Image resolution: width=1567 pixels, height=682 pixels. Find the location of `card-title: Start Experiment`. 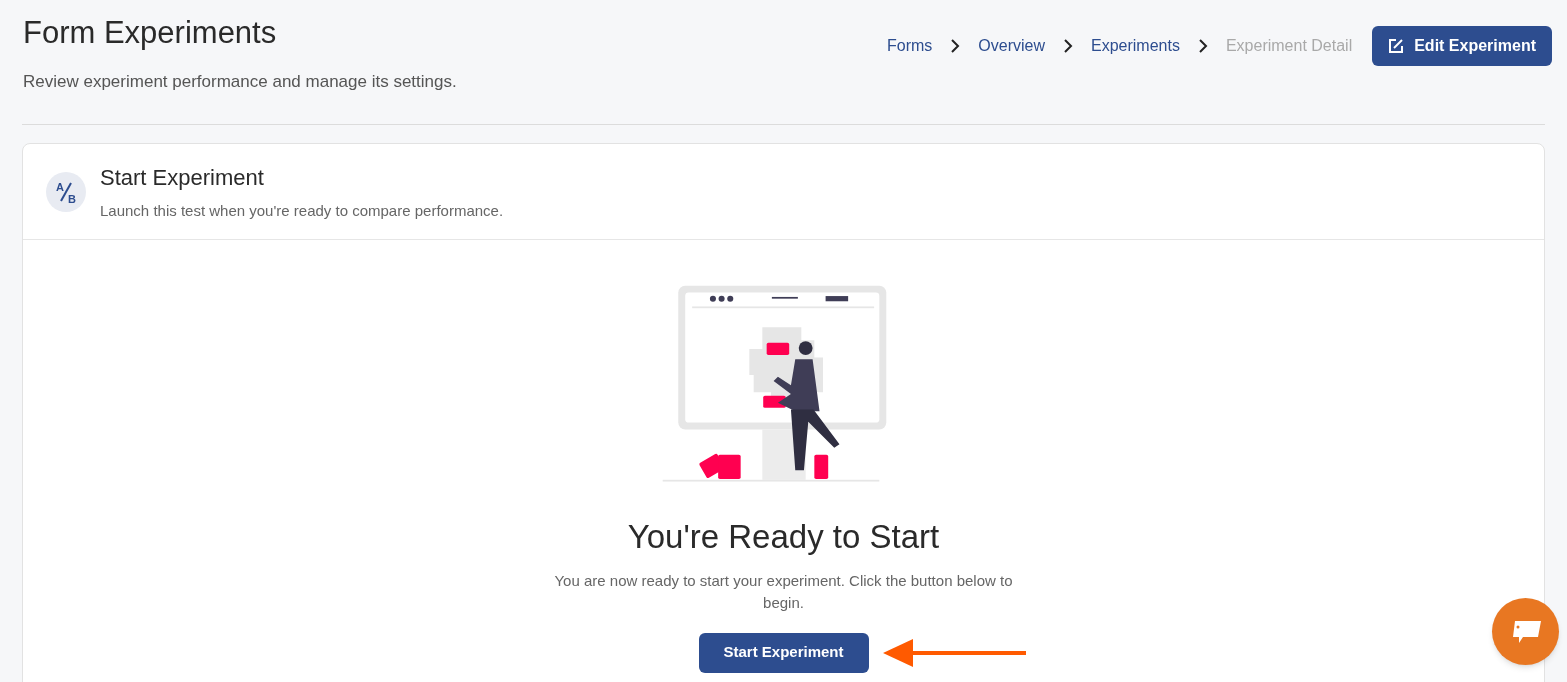

card-title: Start Experiment is located at coordinates (182, 177).